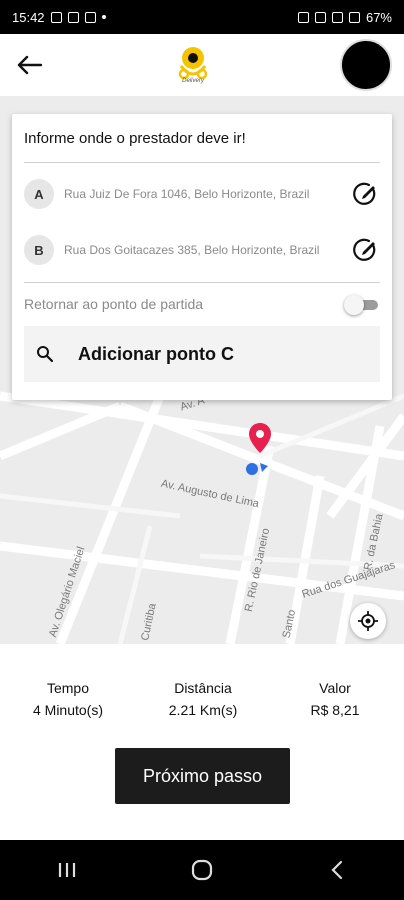 The width and height of the screenshot is (404, 900). I want to click on chevron-left-icon, so click(336, 870).